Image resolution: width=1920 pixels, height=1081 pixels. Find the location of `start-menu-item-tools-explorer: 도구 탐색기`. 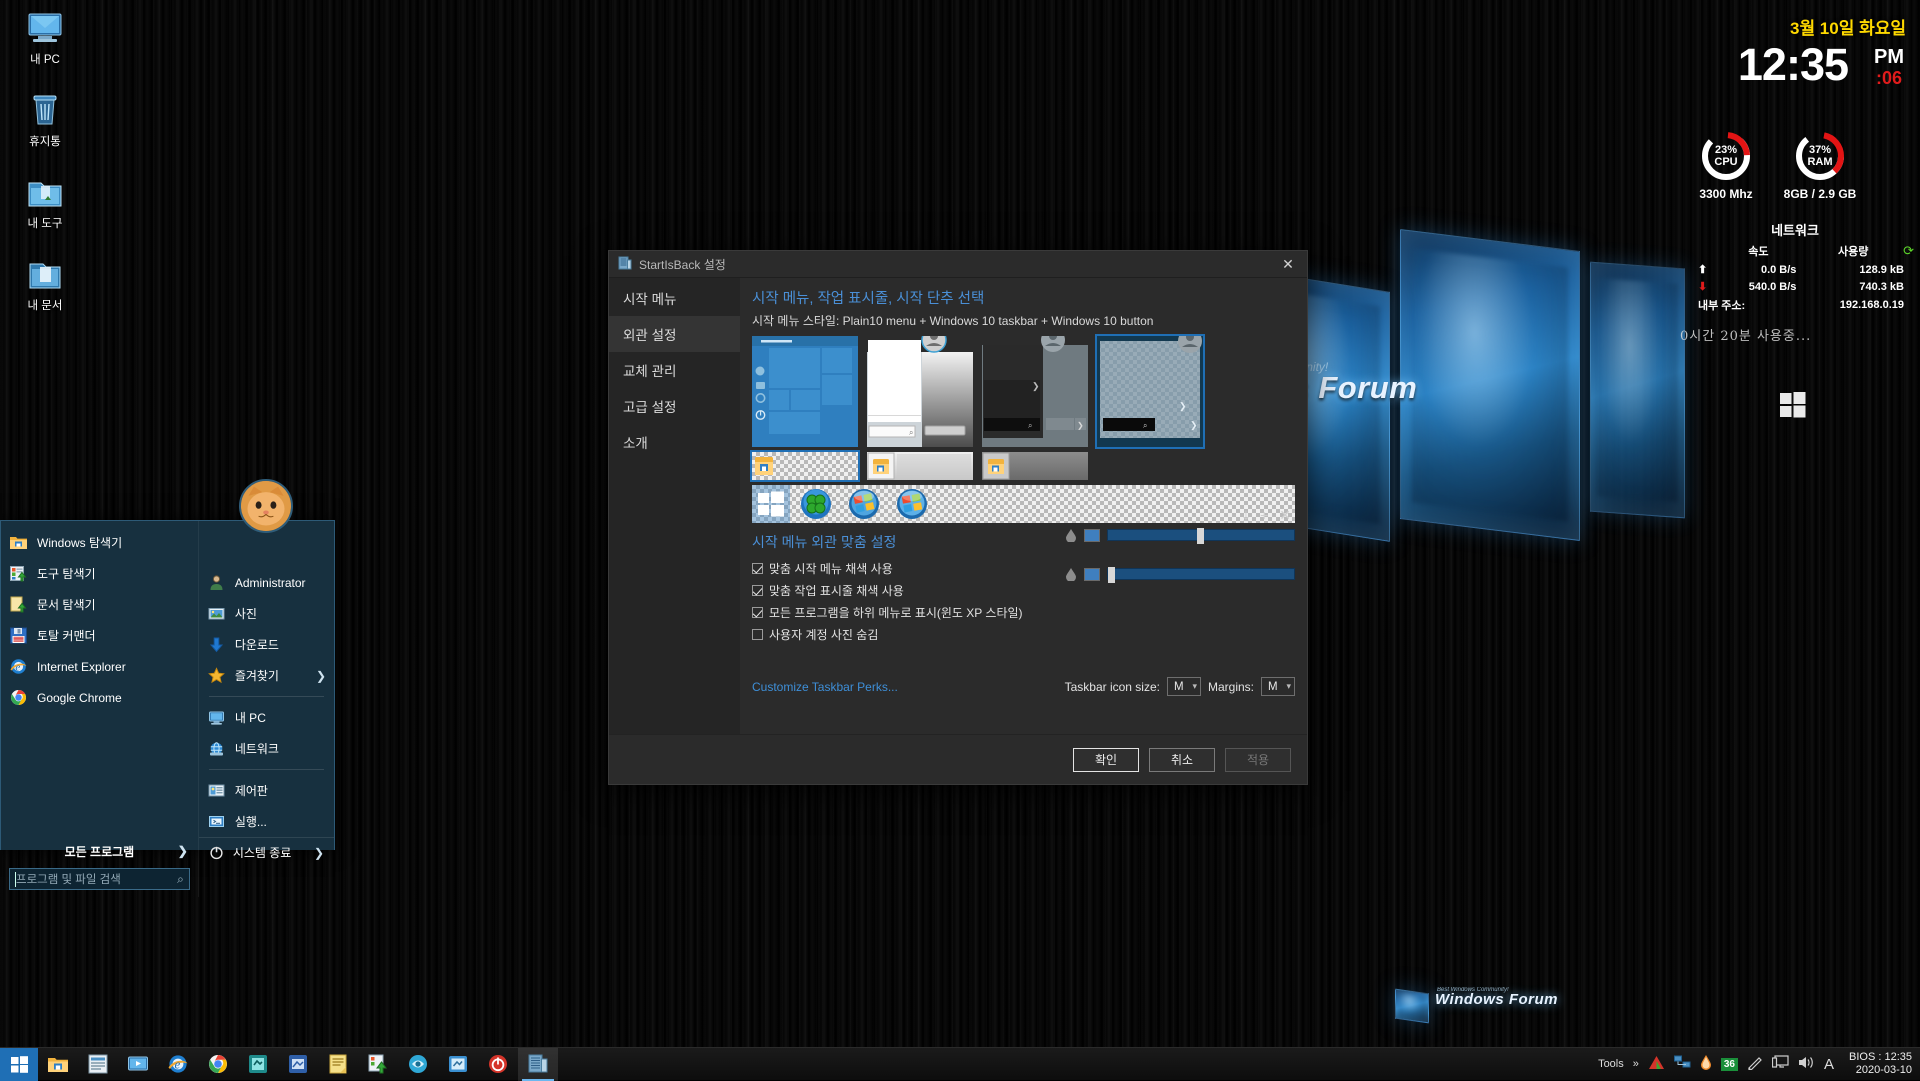

start-menu-item-tools-explorer: 도구 탐색기 is located at coordinates (99, 573).